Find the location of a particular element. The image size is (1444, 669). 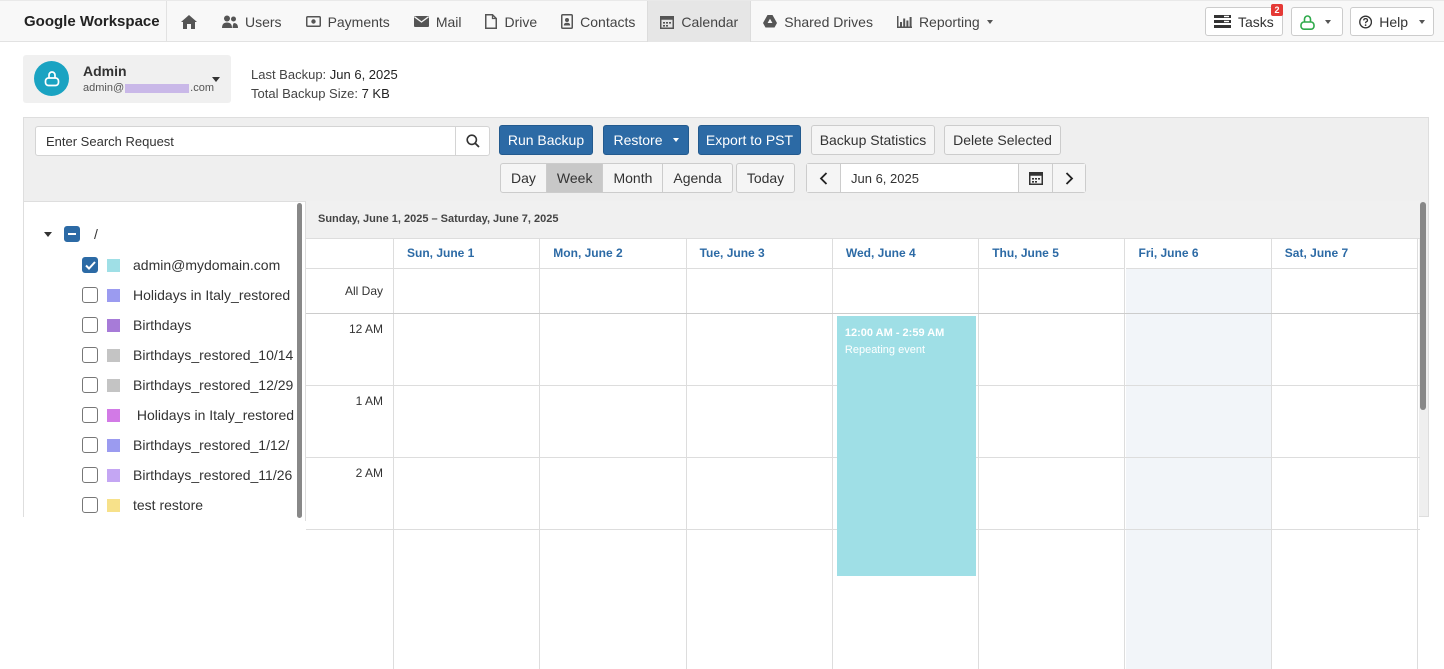

run-backup-button: Run Backup is located at coordinates (546, 140).